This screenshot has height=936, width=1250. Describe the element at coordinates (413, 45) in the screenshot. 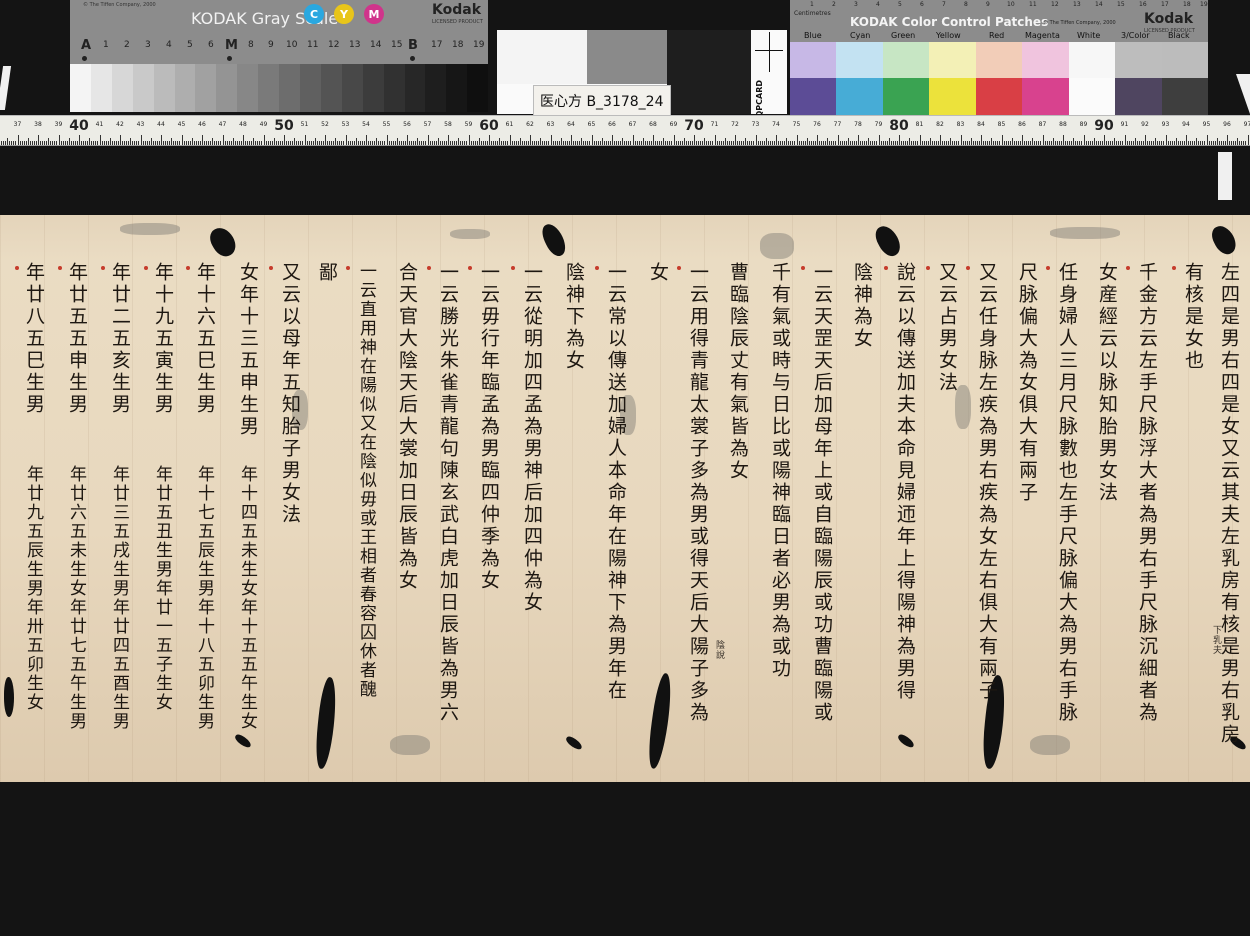

I see `scale-mark: B` at that location.